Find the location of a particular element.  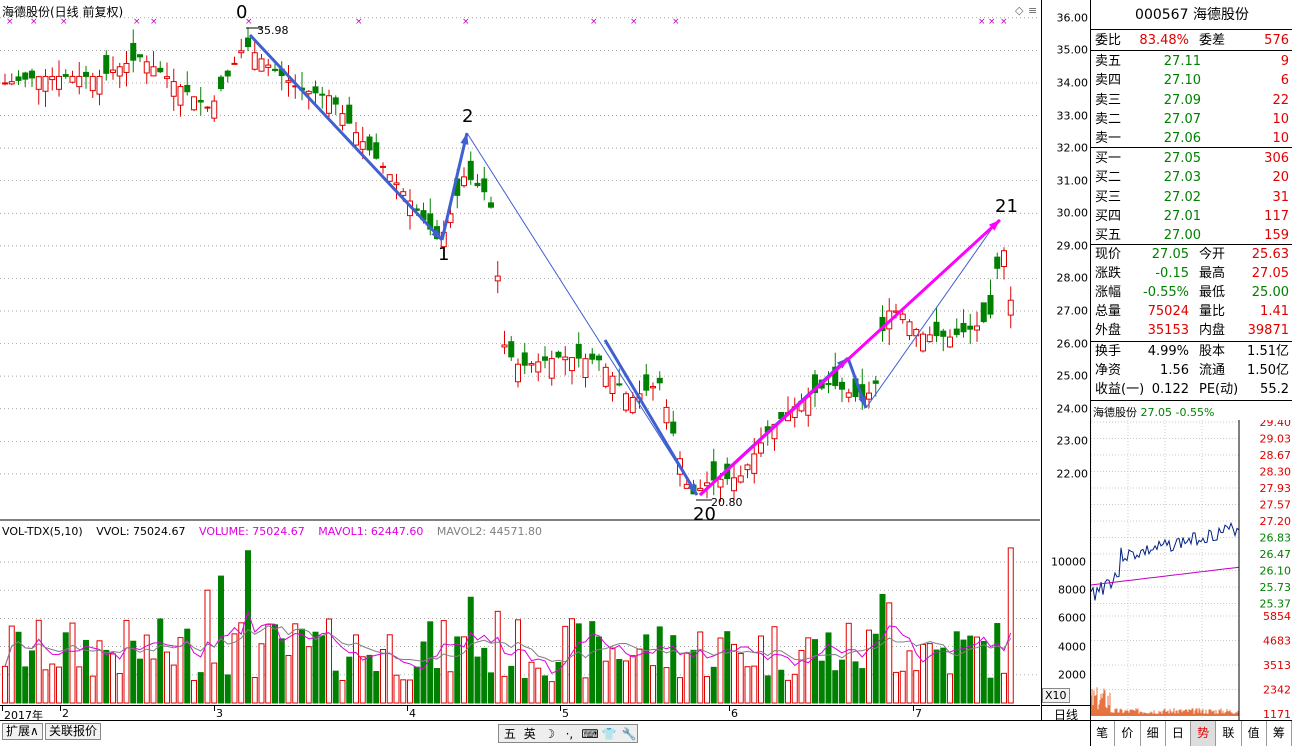

stat-row: 涨幅 -0.55% 最低 25.00 is located at coordinates (1192, 292).